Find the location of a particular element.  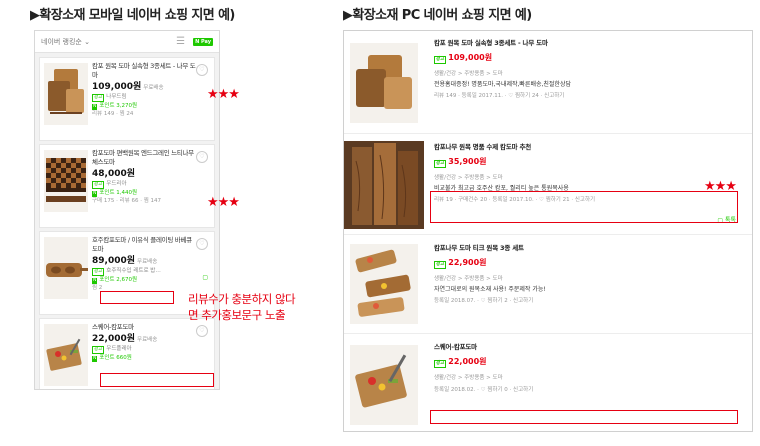

store-name: 광고 우드플레아 is located at coordinates (144, 349).